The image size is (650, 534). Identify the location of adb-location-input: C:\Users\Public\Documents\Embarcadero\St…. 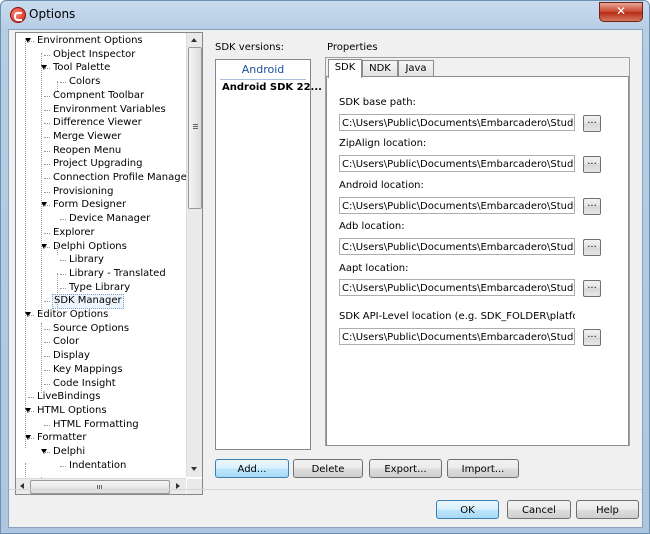
(457, 246).